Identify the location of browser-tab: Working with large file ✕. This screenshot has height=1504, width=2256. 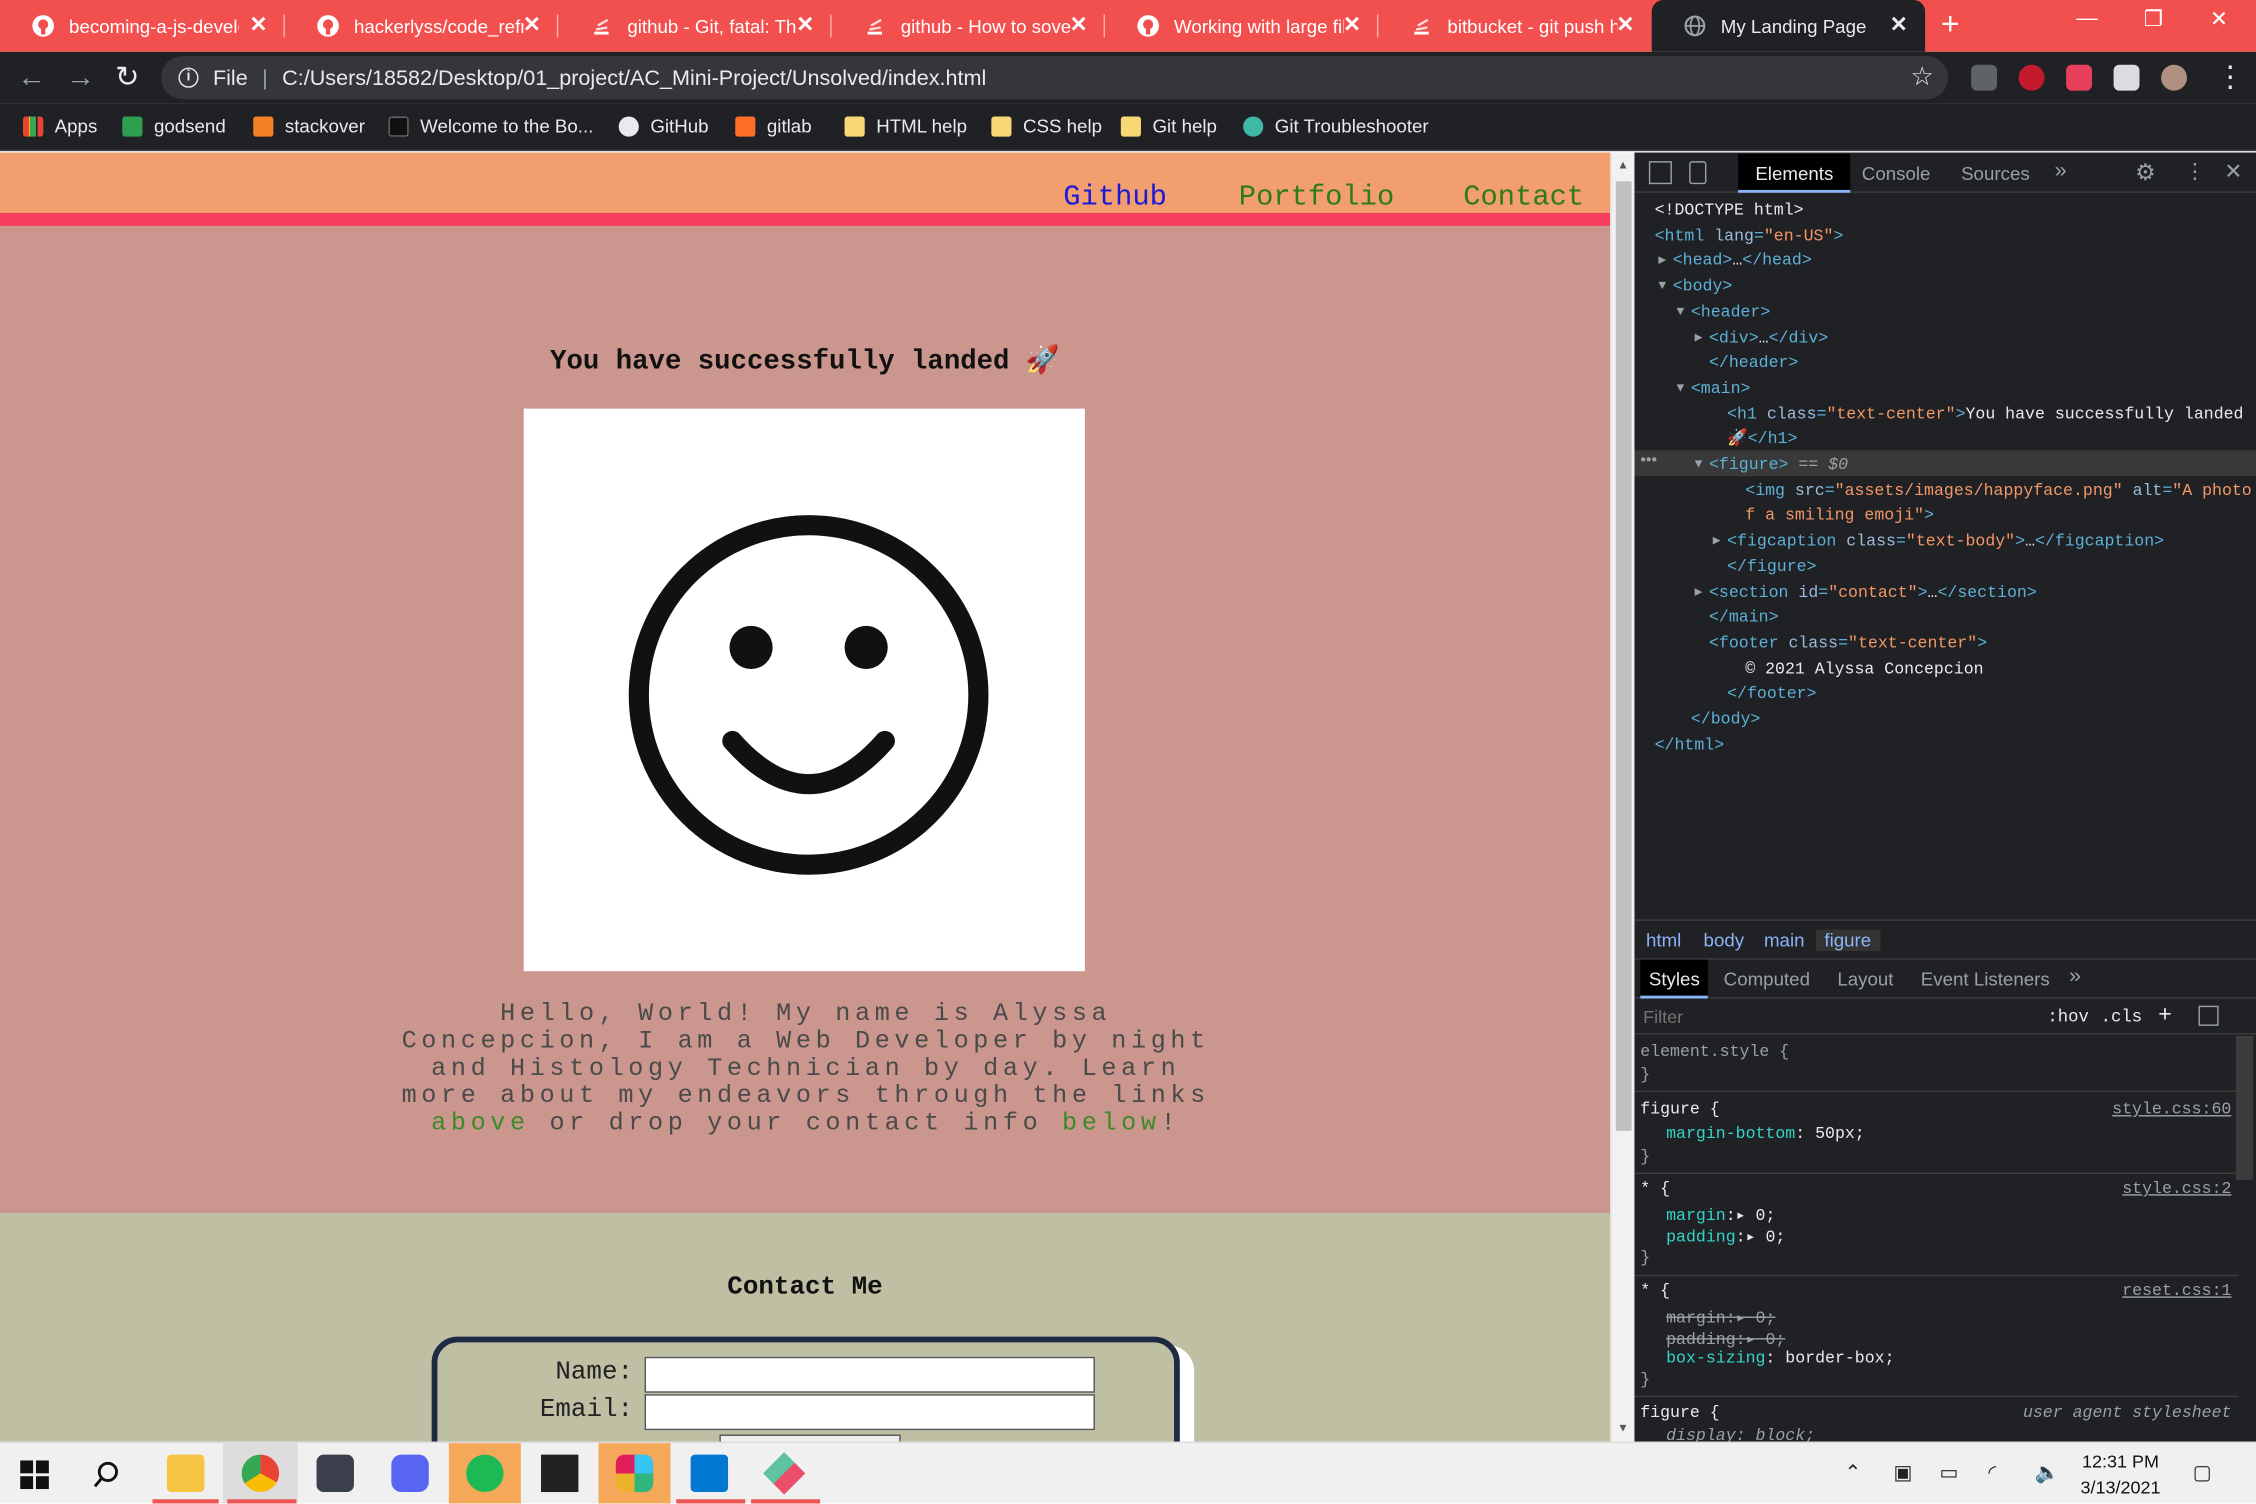
(1242, 26).